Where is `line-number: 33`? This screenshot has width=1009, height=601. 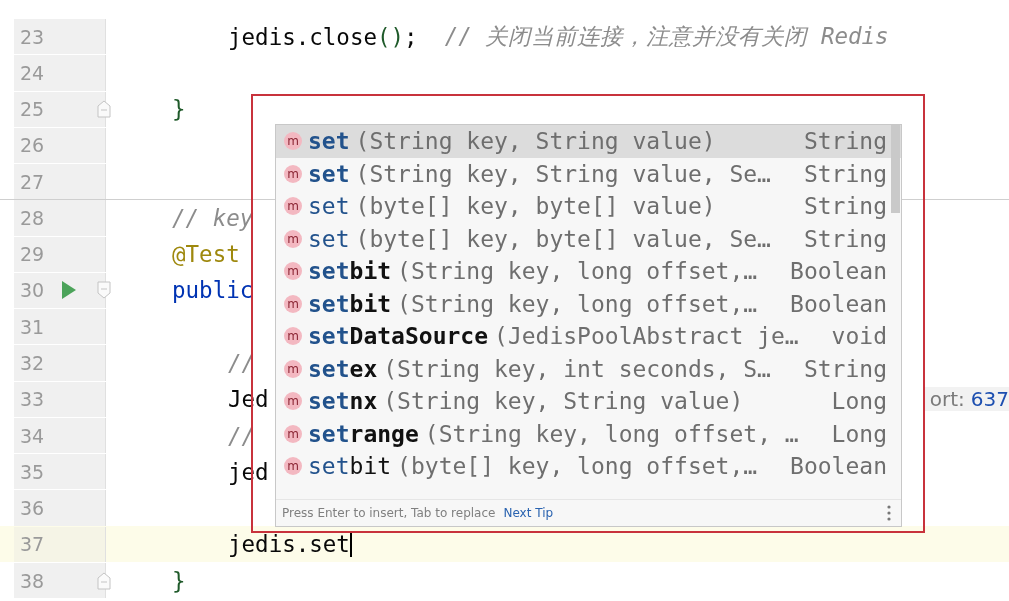 line-number: 33 is located at coordinates (32, 399).